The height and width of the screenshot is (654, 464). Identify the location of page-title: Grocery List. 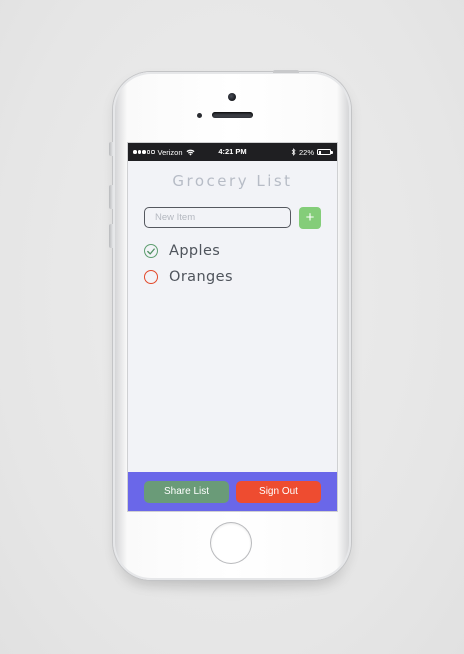
(232, 181).